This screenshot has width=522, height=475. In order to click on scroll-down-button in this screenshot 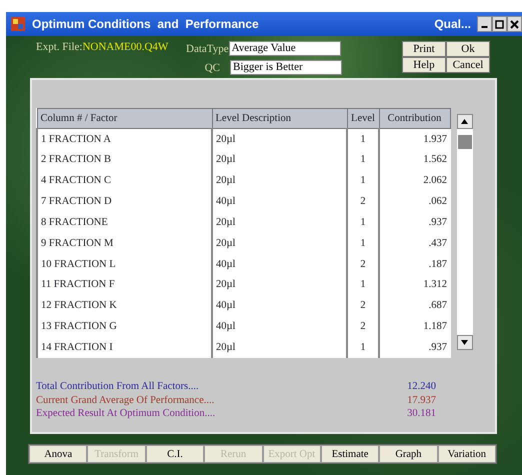, I will do `click(464, 342)`.